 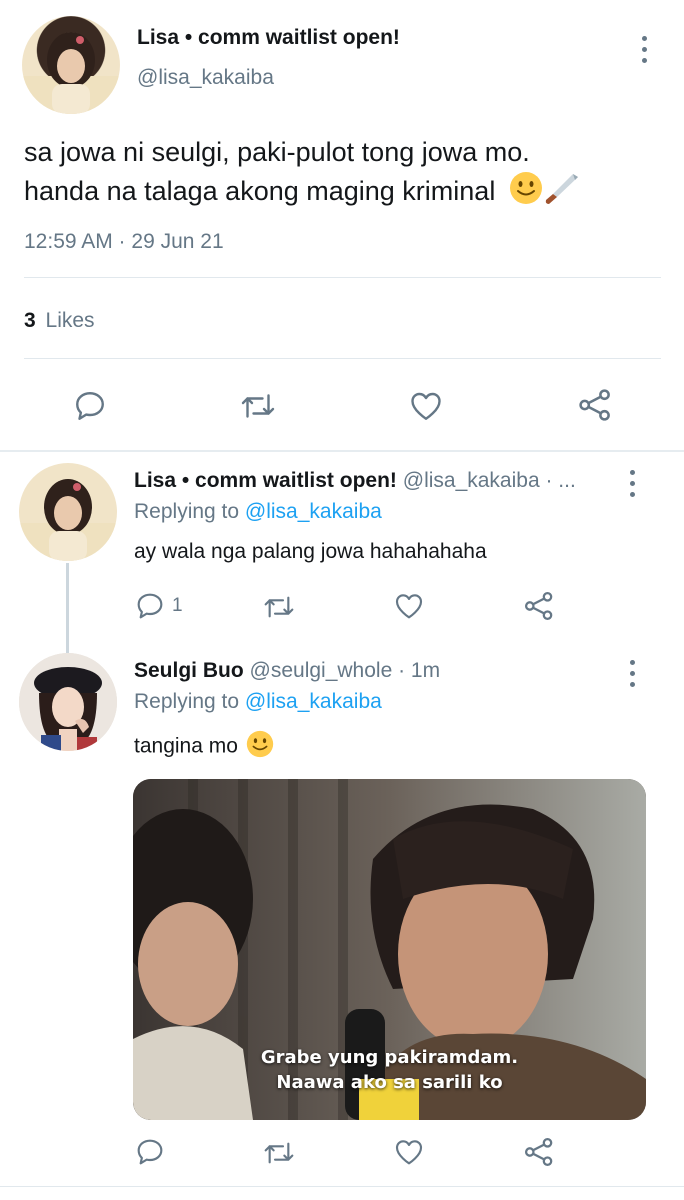 What do you see at coordinates (177, 605) in the screenshot?
I see `reply-count: 1` at bounding box center [177, 605].